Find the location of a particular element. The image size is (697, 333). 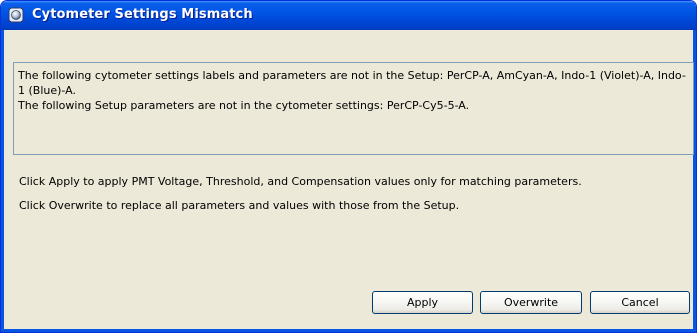

dialog-title: Cytometer Settings Mismatch is located at coordinates (142, 14).